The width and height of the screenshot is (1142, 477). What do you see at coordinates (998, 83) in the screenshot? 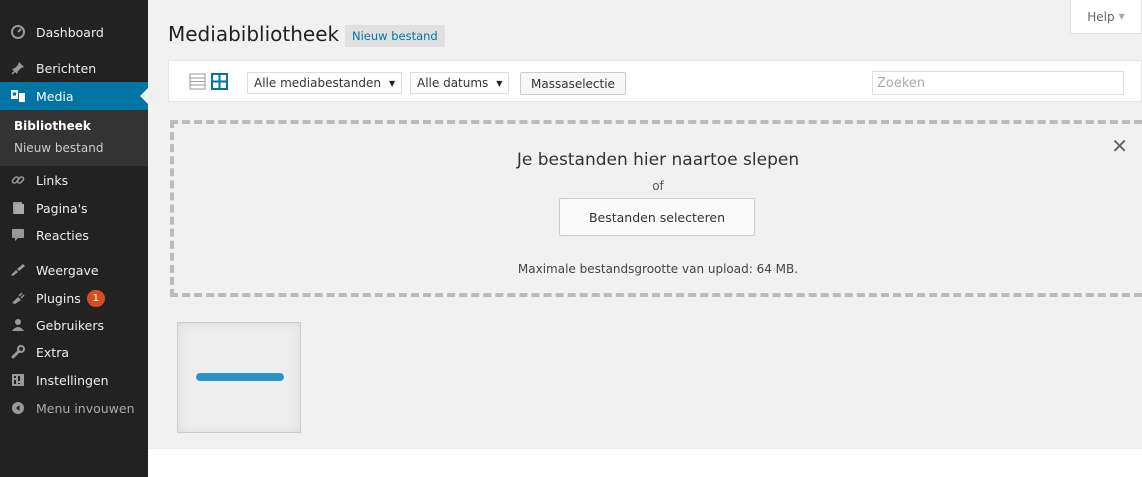
I see `search-input: Zoeken` at bounding box center [998, 83].